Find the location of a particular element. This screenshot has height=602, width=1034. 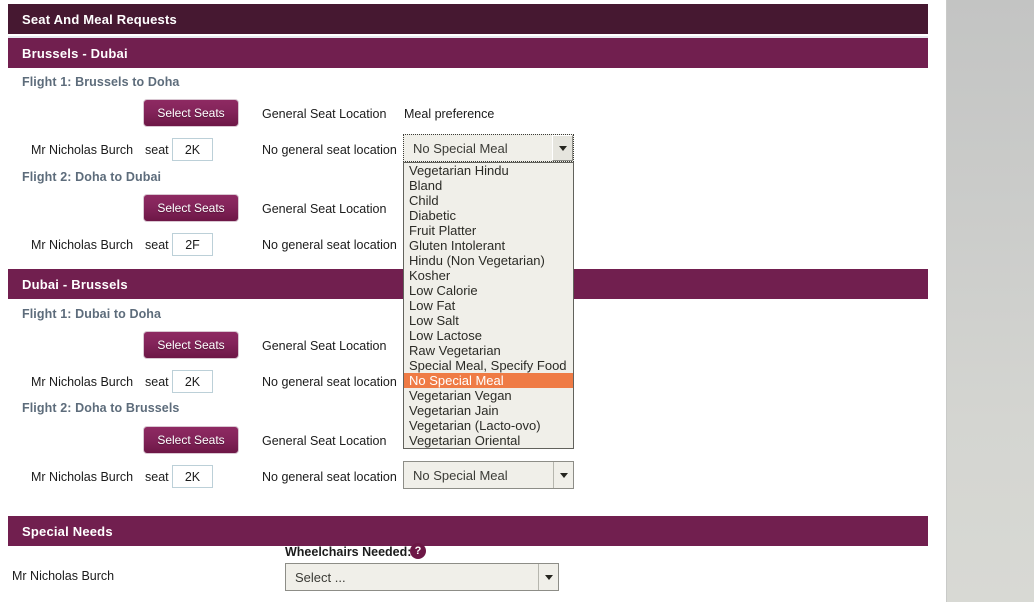

meal-preference-header-1-1: Meal preference is located at coordinates (449, 114).